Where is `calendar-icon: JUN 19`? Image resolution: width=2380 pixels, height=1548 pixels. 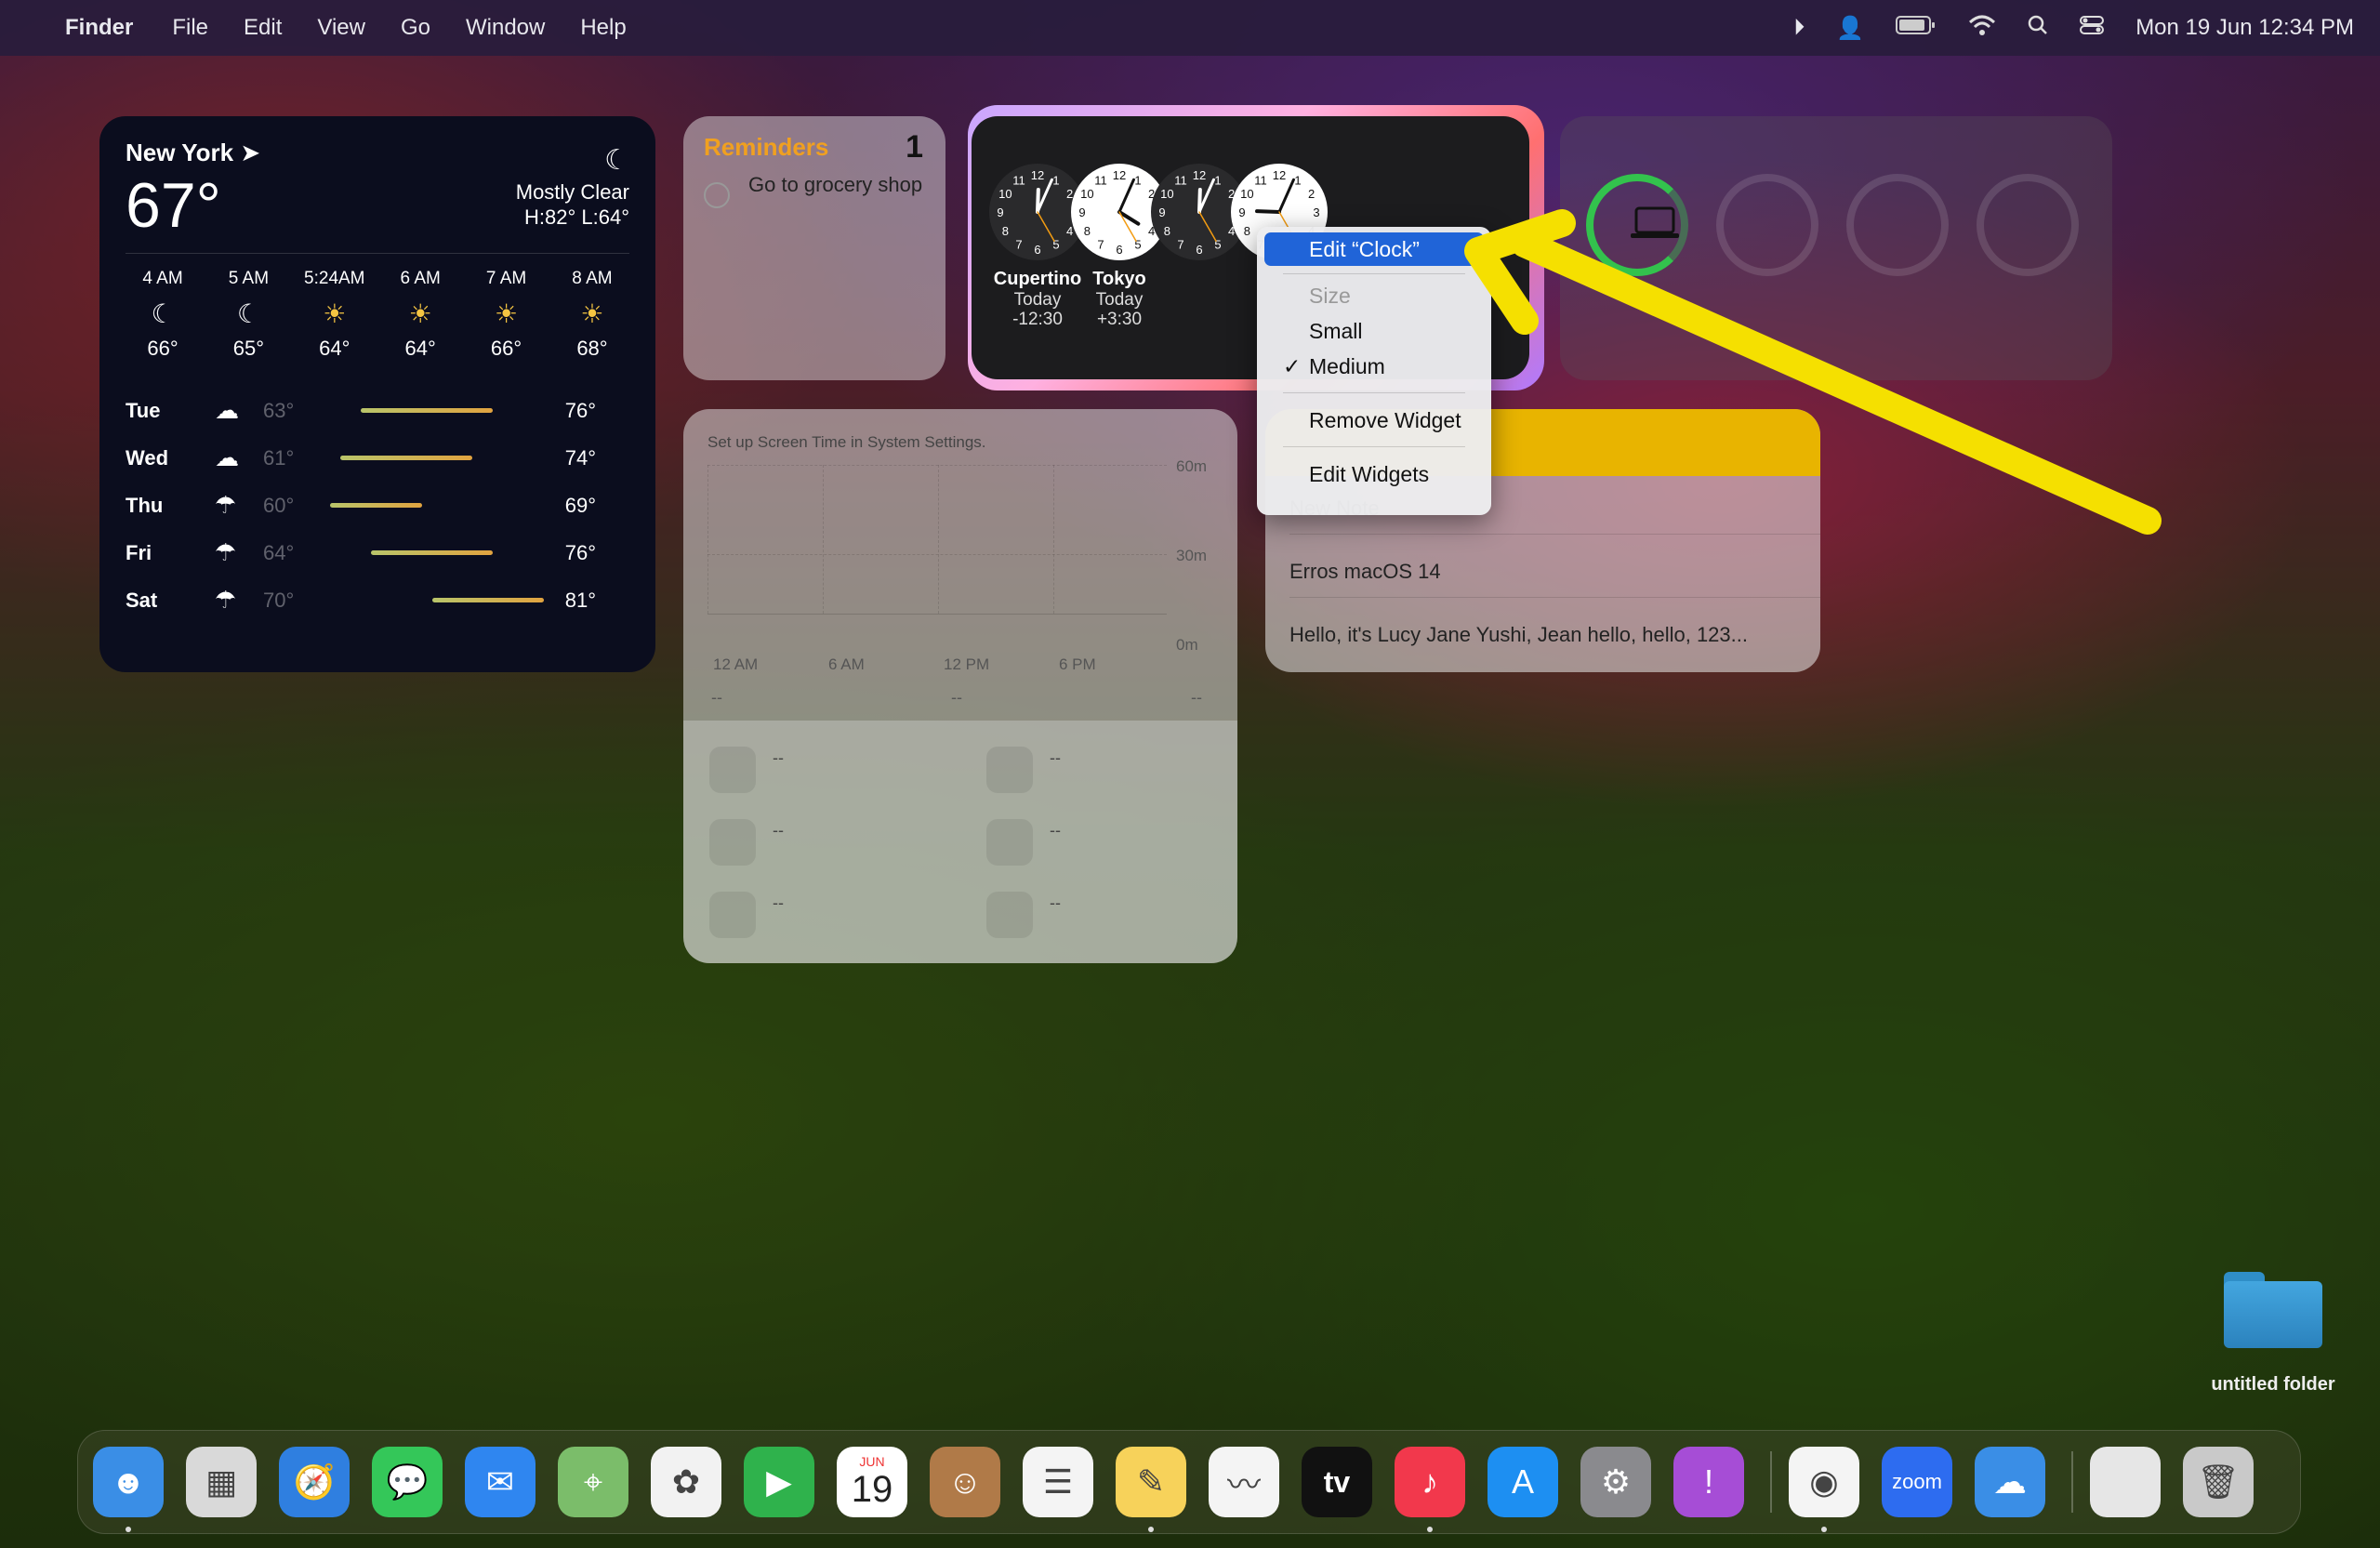 calendar-icon: JUN 19 is located at coordinates (872, 1482).